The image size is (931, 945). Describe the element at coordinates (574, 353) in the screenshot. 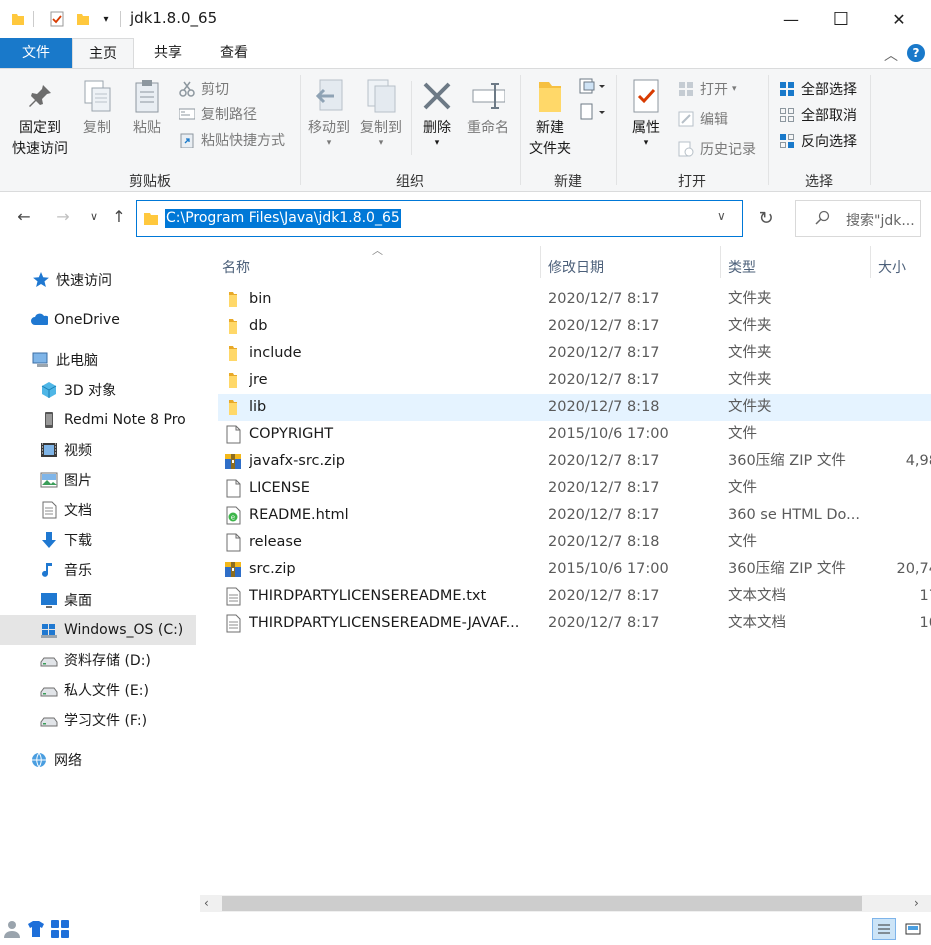

I see `file-row: include 2020/12/7 8:17 文件夹` at that location.